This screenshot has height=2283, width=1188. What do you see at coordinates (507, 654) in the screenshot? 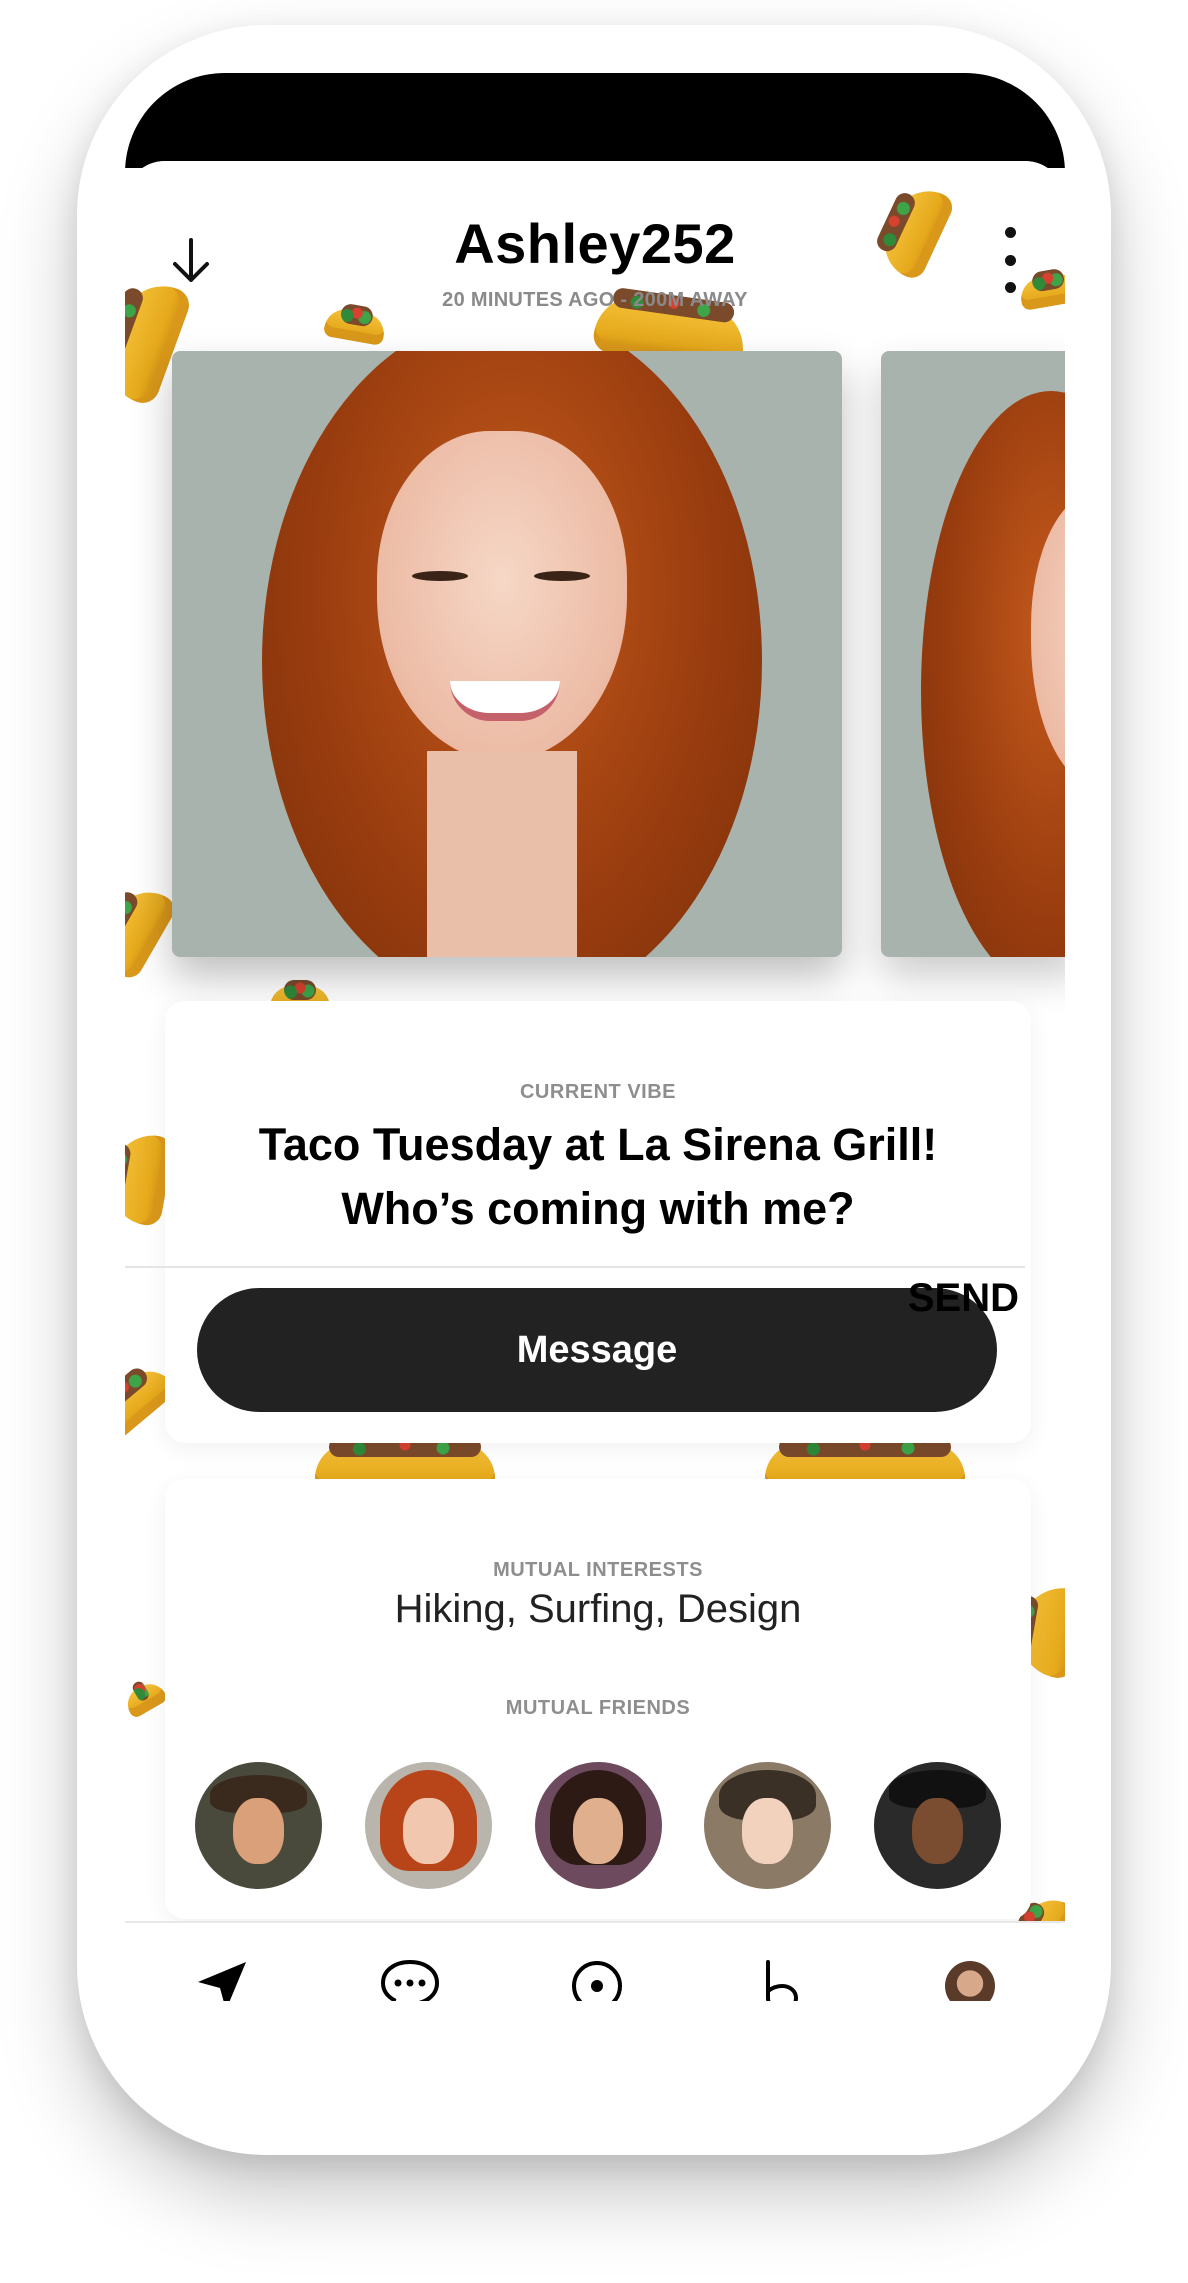
I see `profile-photo-main` at bounding box center [507, 654].